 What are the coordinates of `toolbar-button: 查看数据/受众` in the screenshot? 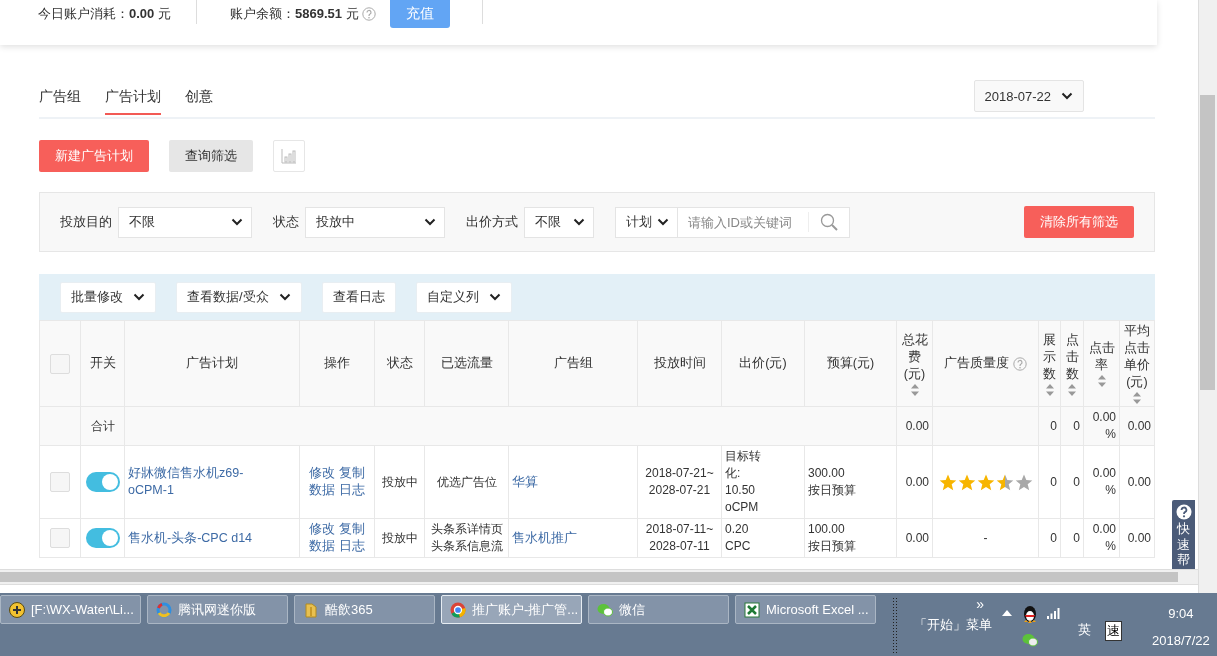 It's located at (239, 297).